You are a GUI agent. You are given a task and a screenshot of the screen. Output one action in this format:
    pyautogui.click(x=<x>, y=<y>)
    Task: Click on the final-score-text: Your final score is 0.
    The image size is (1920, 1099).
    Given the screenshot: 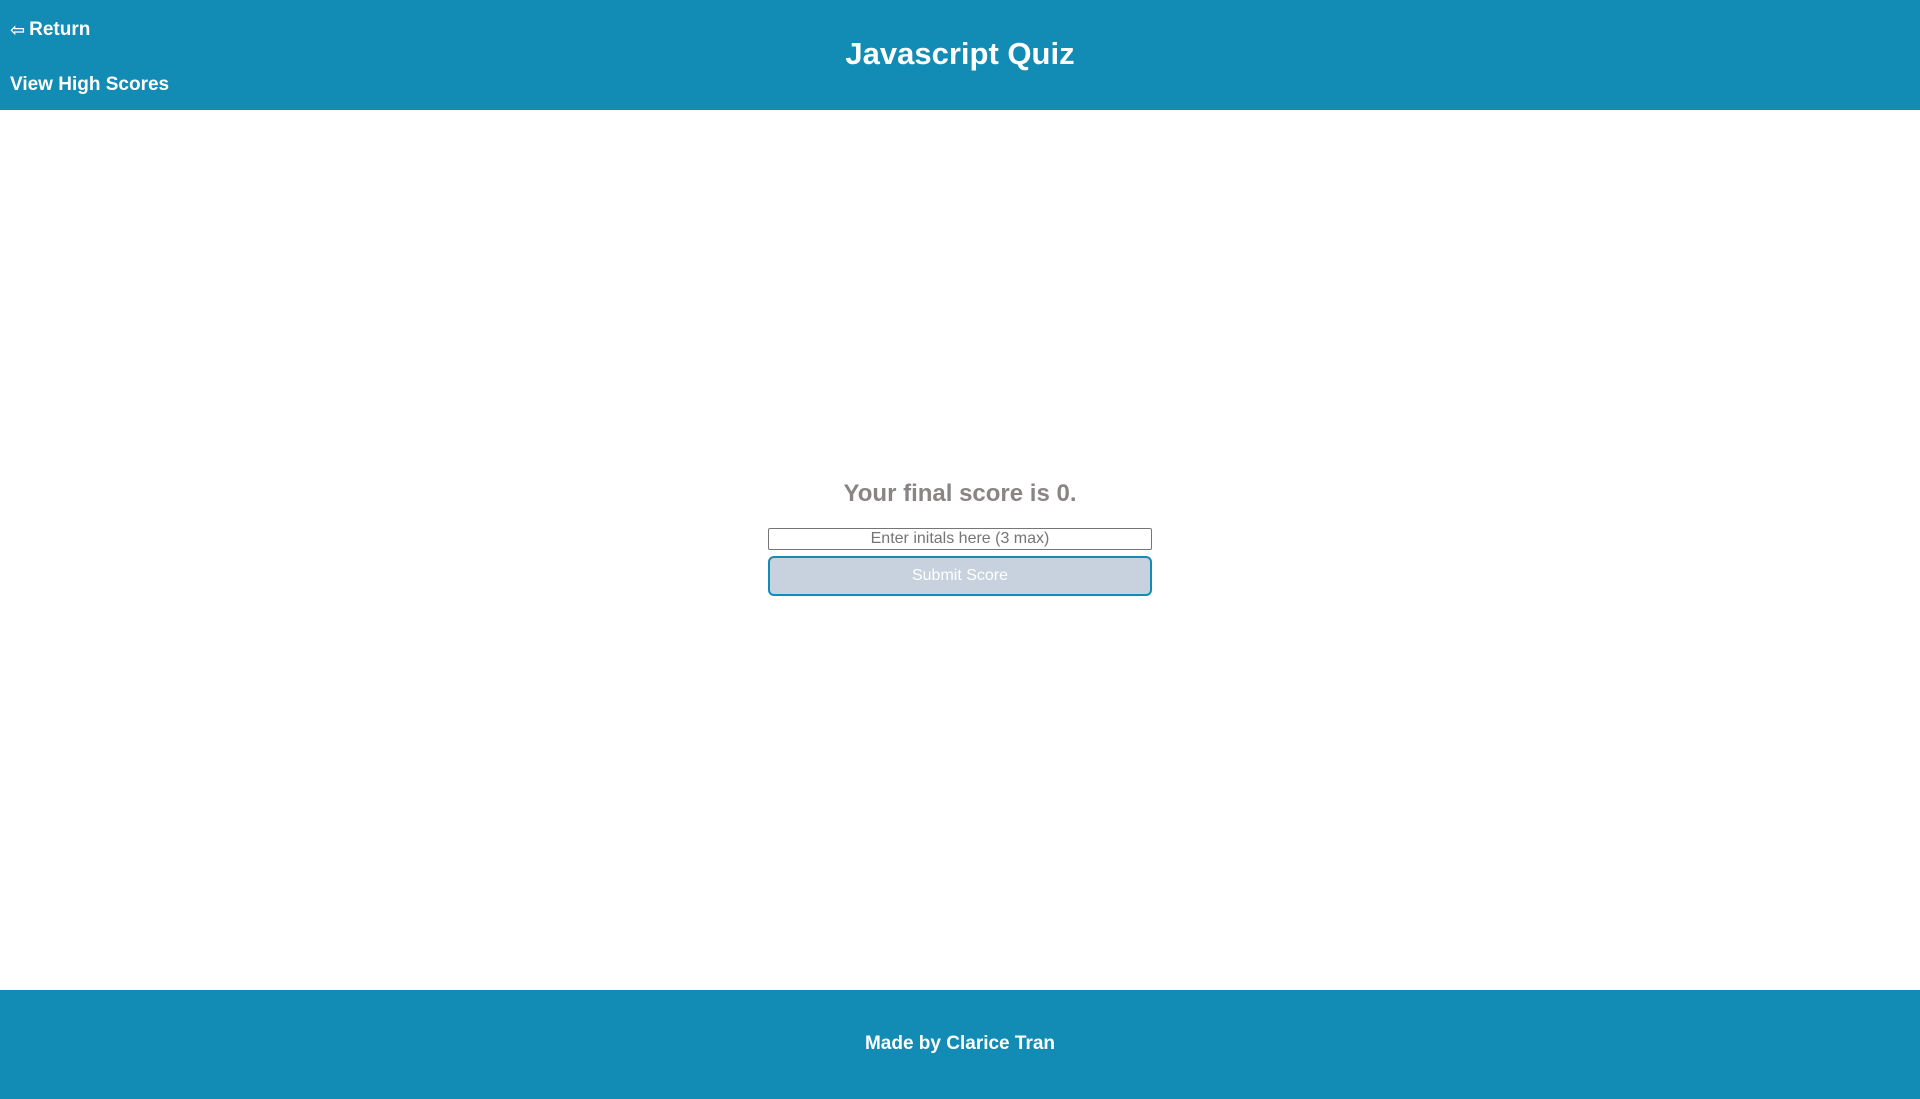 What is the action you would take?
    pyautogui.click(x=960, y=493)
    